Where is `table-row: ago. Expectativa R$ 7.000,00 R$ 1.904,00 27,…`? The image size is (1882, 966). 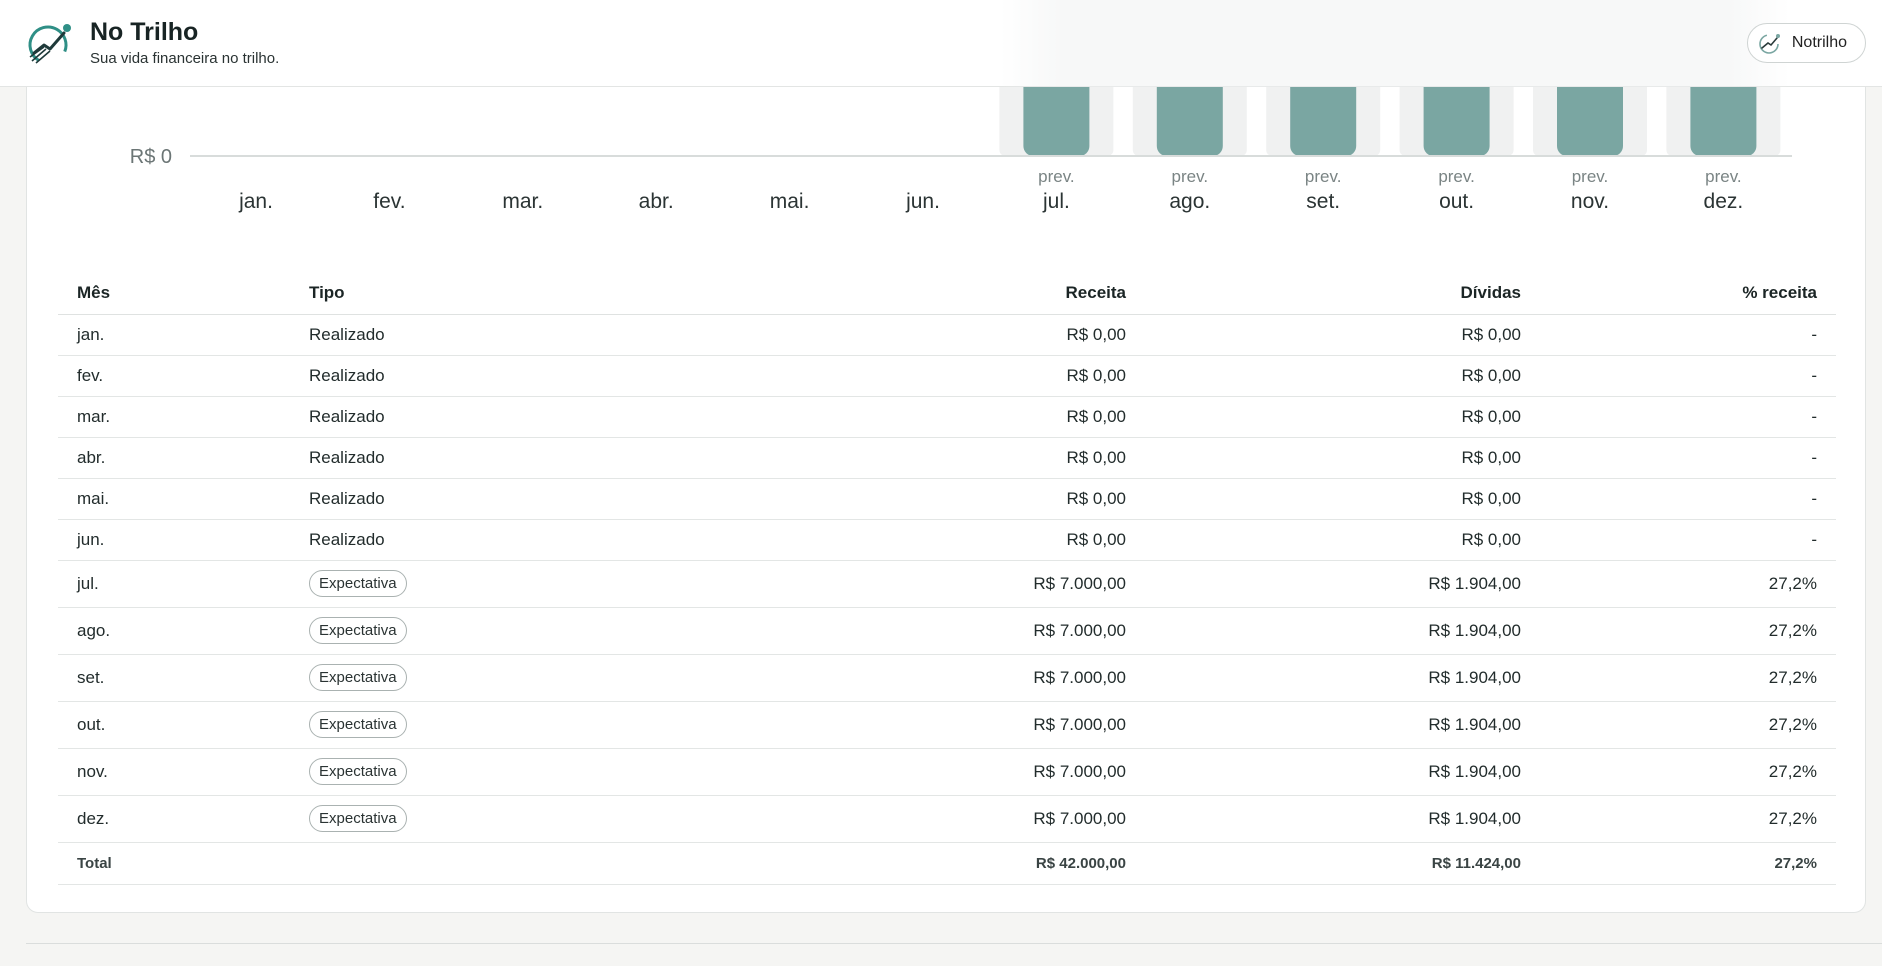 table-row: ago. Expectativa R$ 7.000,00 R$ 1.904,00 27,… is located at coordinates (947, 631).